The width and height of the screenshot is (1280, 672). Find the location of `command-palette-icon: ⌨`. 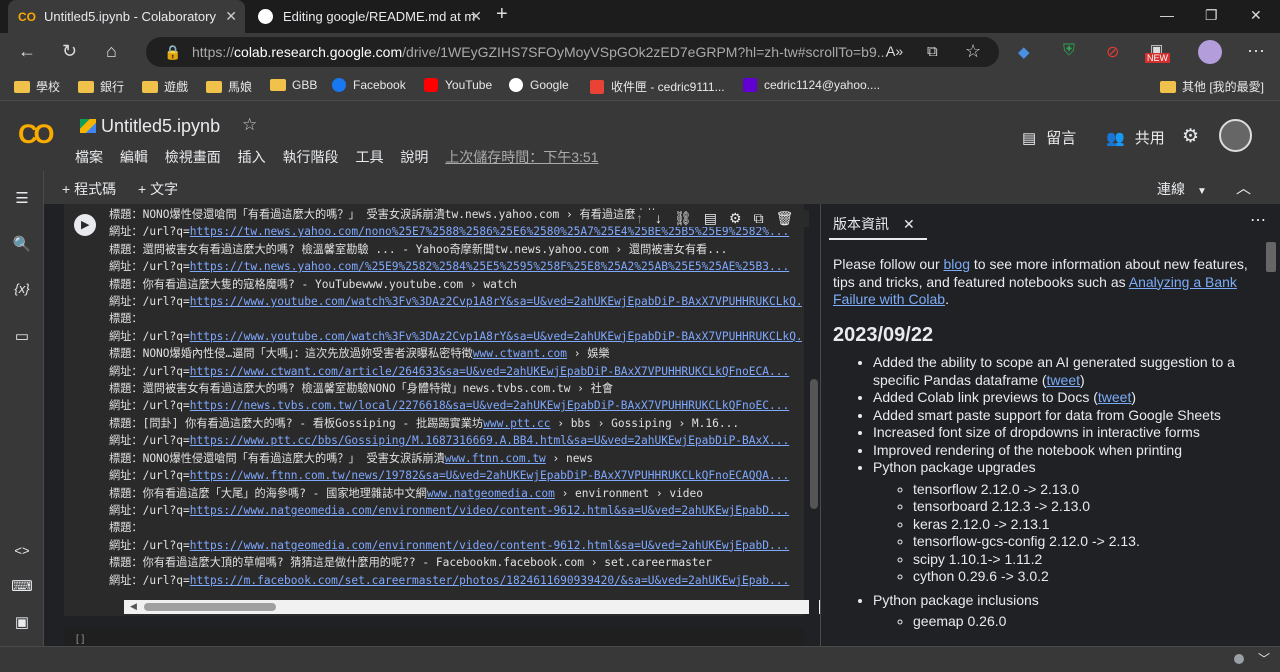

command-palette-icon: ⌨ is located at coordinates (22, 586).